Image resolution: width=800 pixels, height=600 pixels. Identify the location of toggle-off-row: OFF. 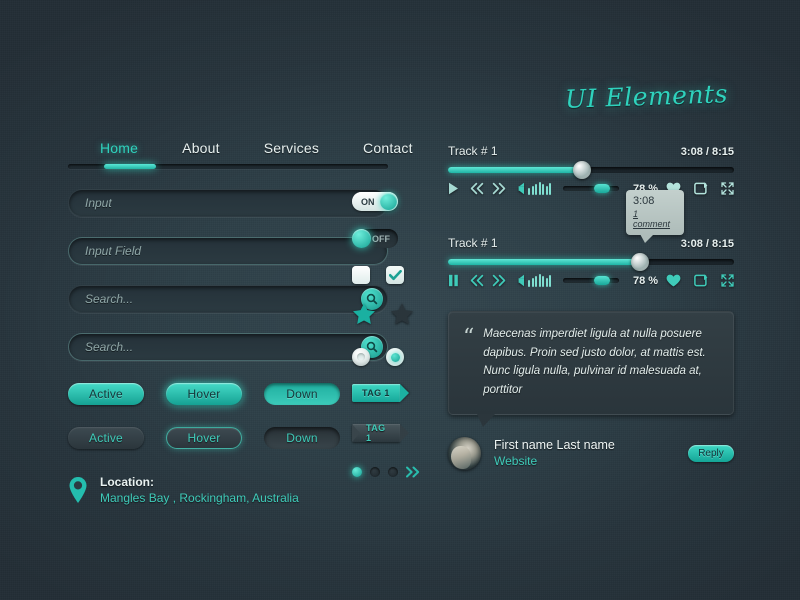
(387, 238).